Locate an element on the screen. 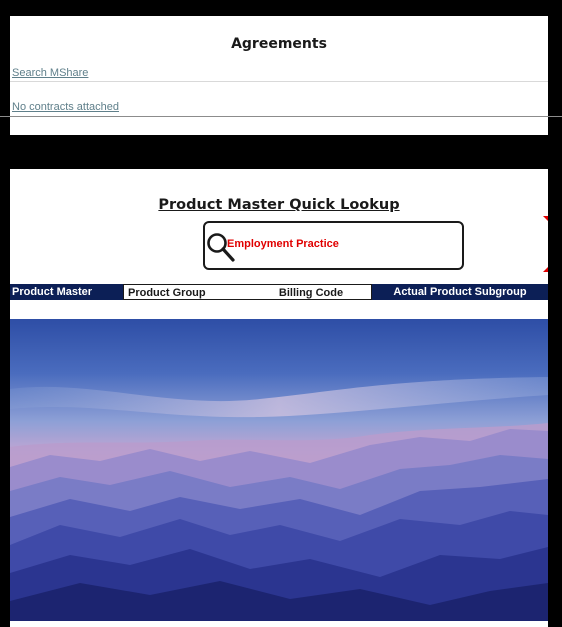 The height and width of the screenshot is (627, 562). search-value: Employment Practice is located at coordinates (283, 244).